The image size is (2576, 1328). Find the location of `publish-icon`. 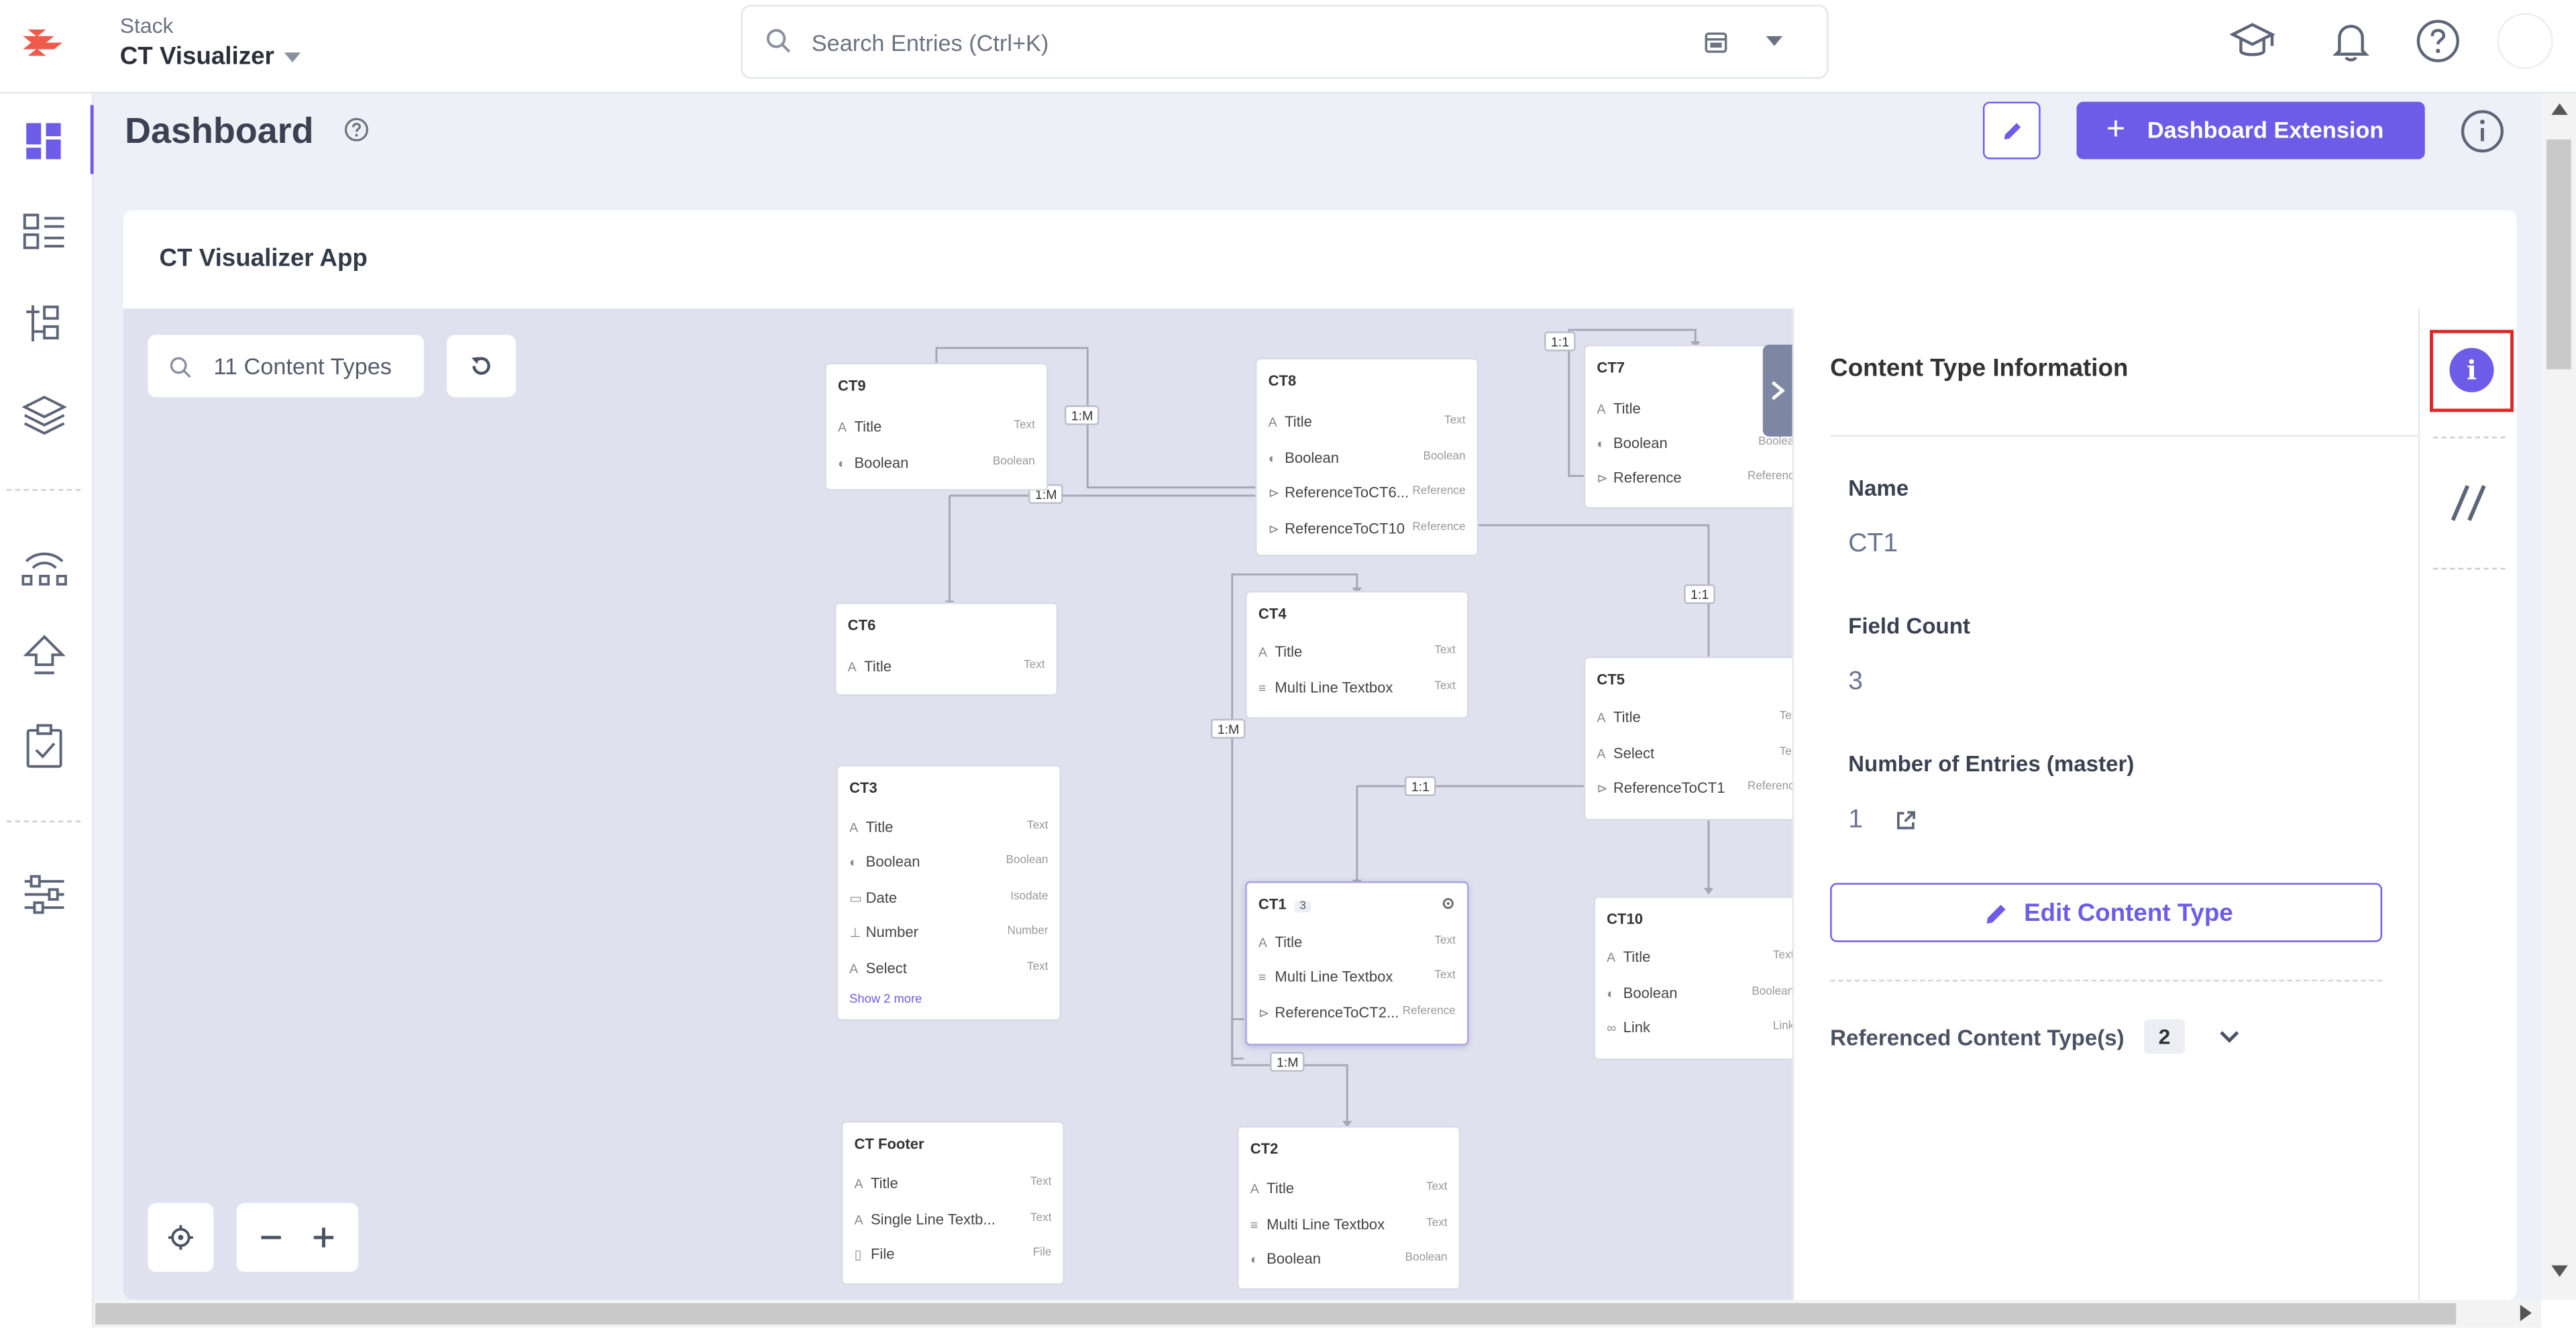

publish-icon is located at coordinates (44, 656).